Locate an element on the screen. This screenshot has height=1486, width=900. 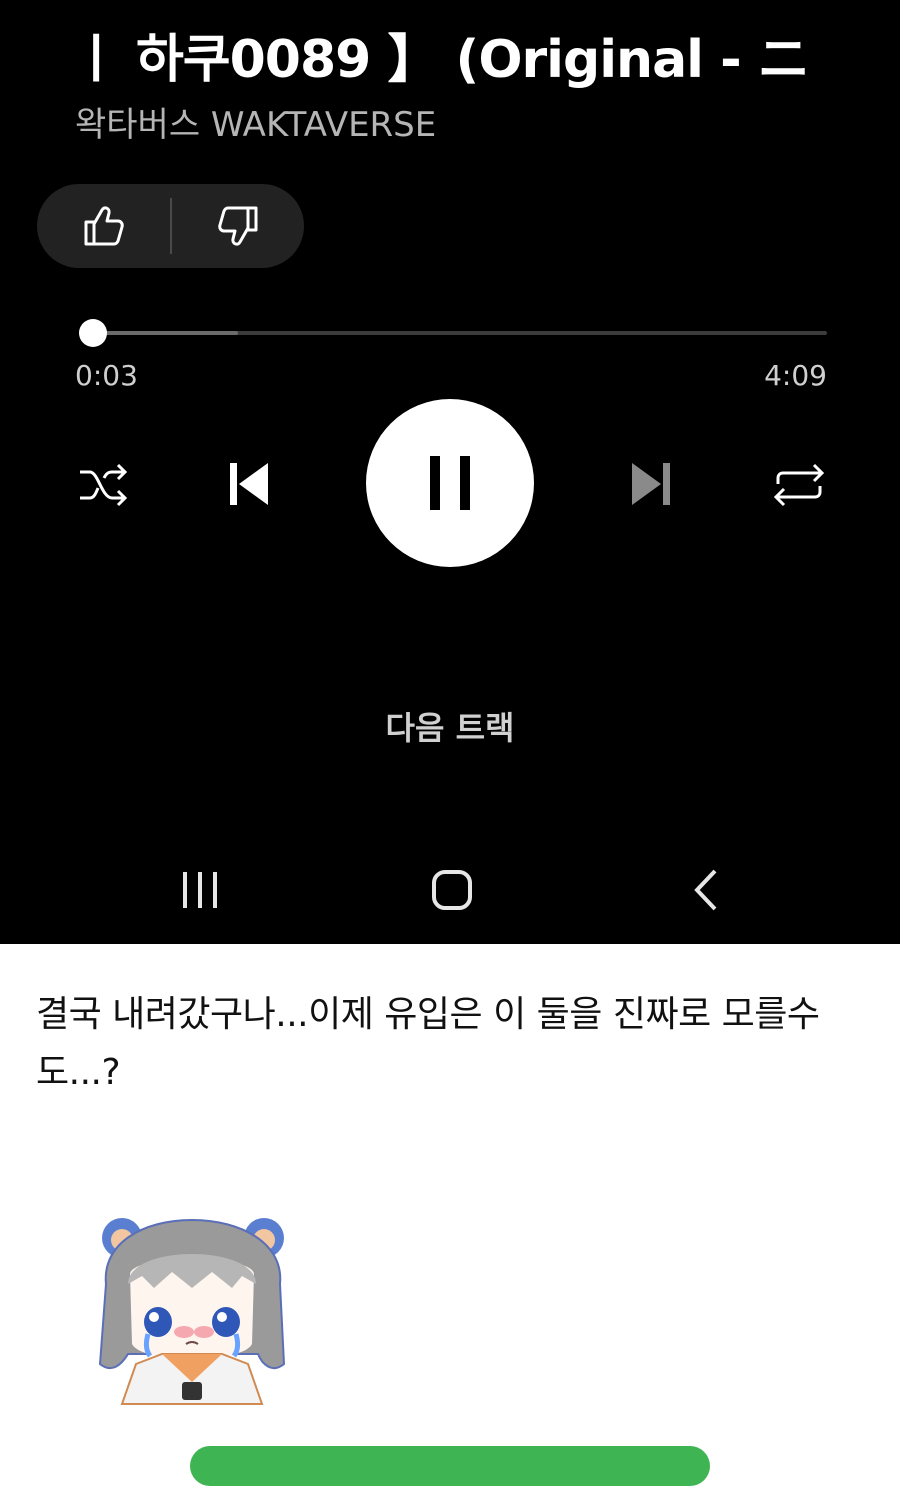
next-button is located at coordinates (652, 484).